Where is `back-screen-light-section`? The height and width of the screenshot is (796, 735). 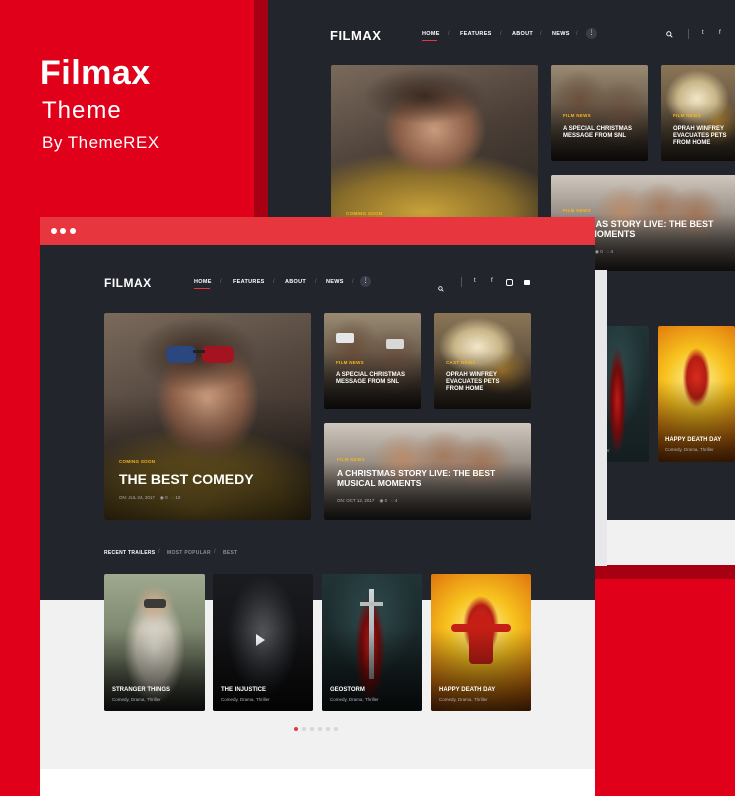
back-screen-light-section is located at coordinates (665, 542).